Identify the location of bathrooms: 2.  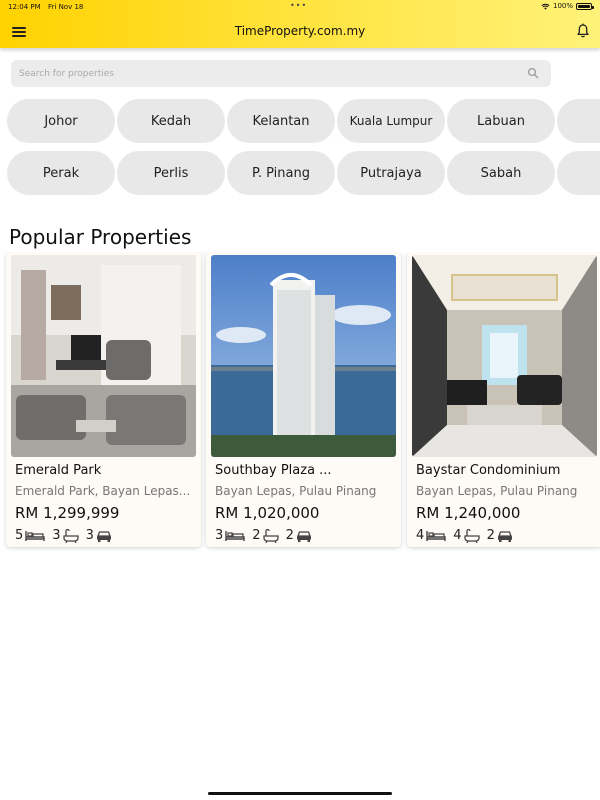
(265, 535).